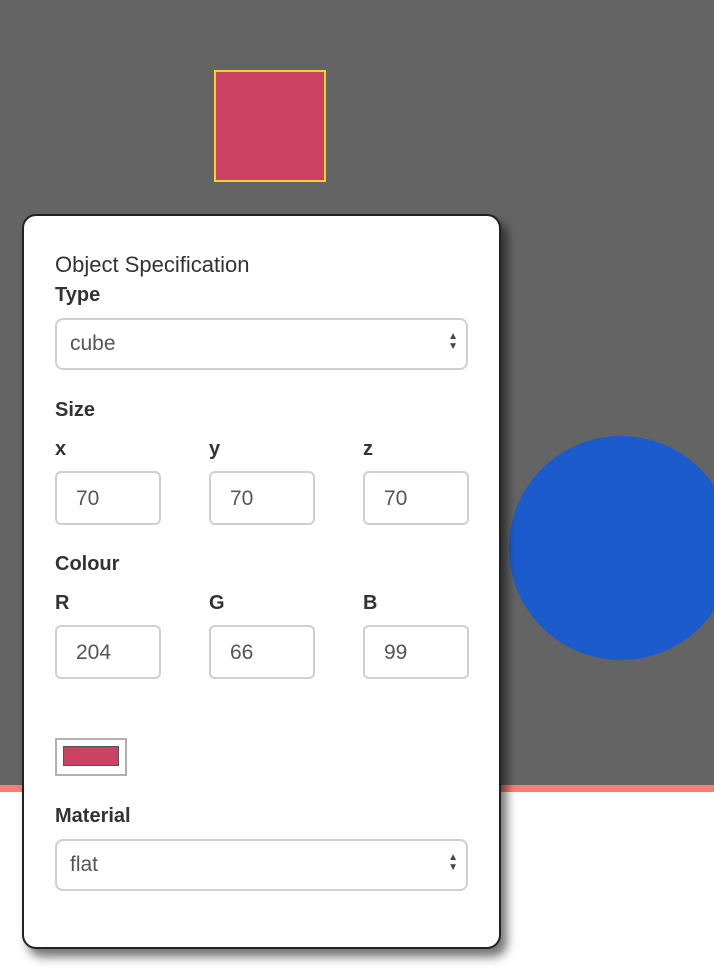 The image size is (714, 972). Describe the element at coordinates (396, 498) in the screenshot. I see `size-z-value: 70` at that location.